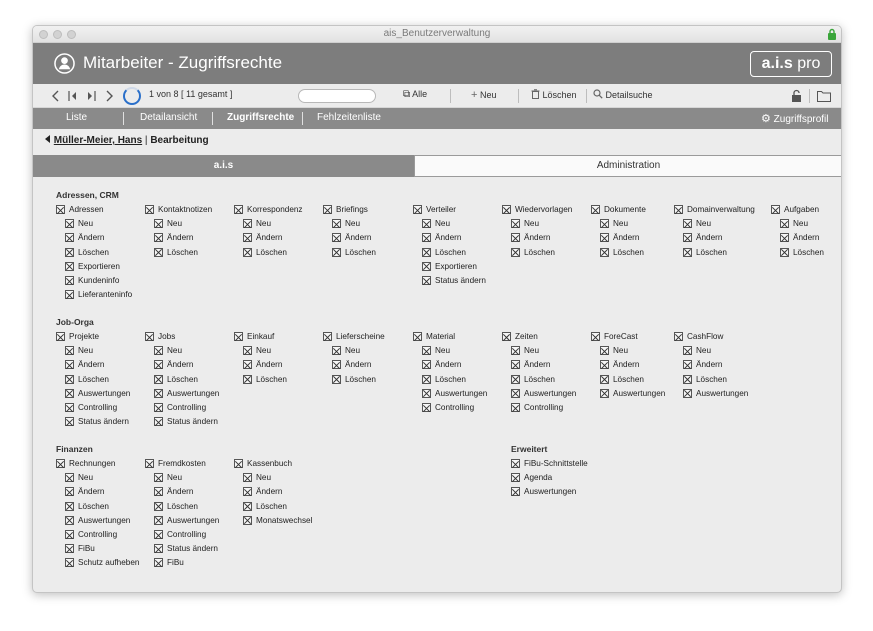  What do you see at coordinates (796, 96) in the screenshot?
I see `lock-record-icon` at bounding box center [796, 96].